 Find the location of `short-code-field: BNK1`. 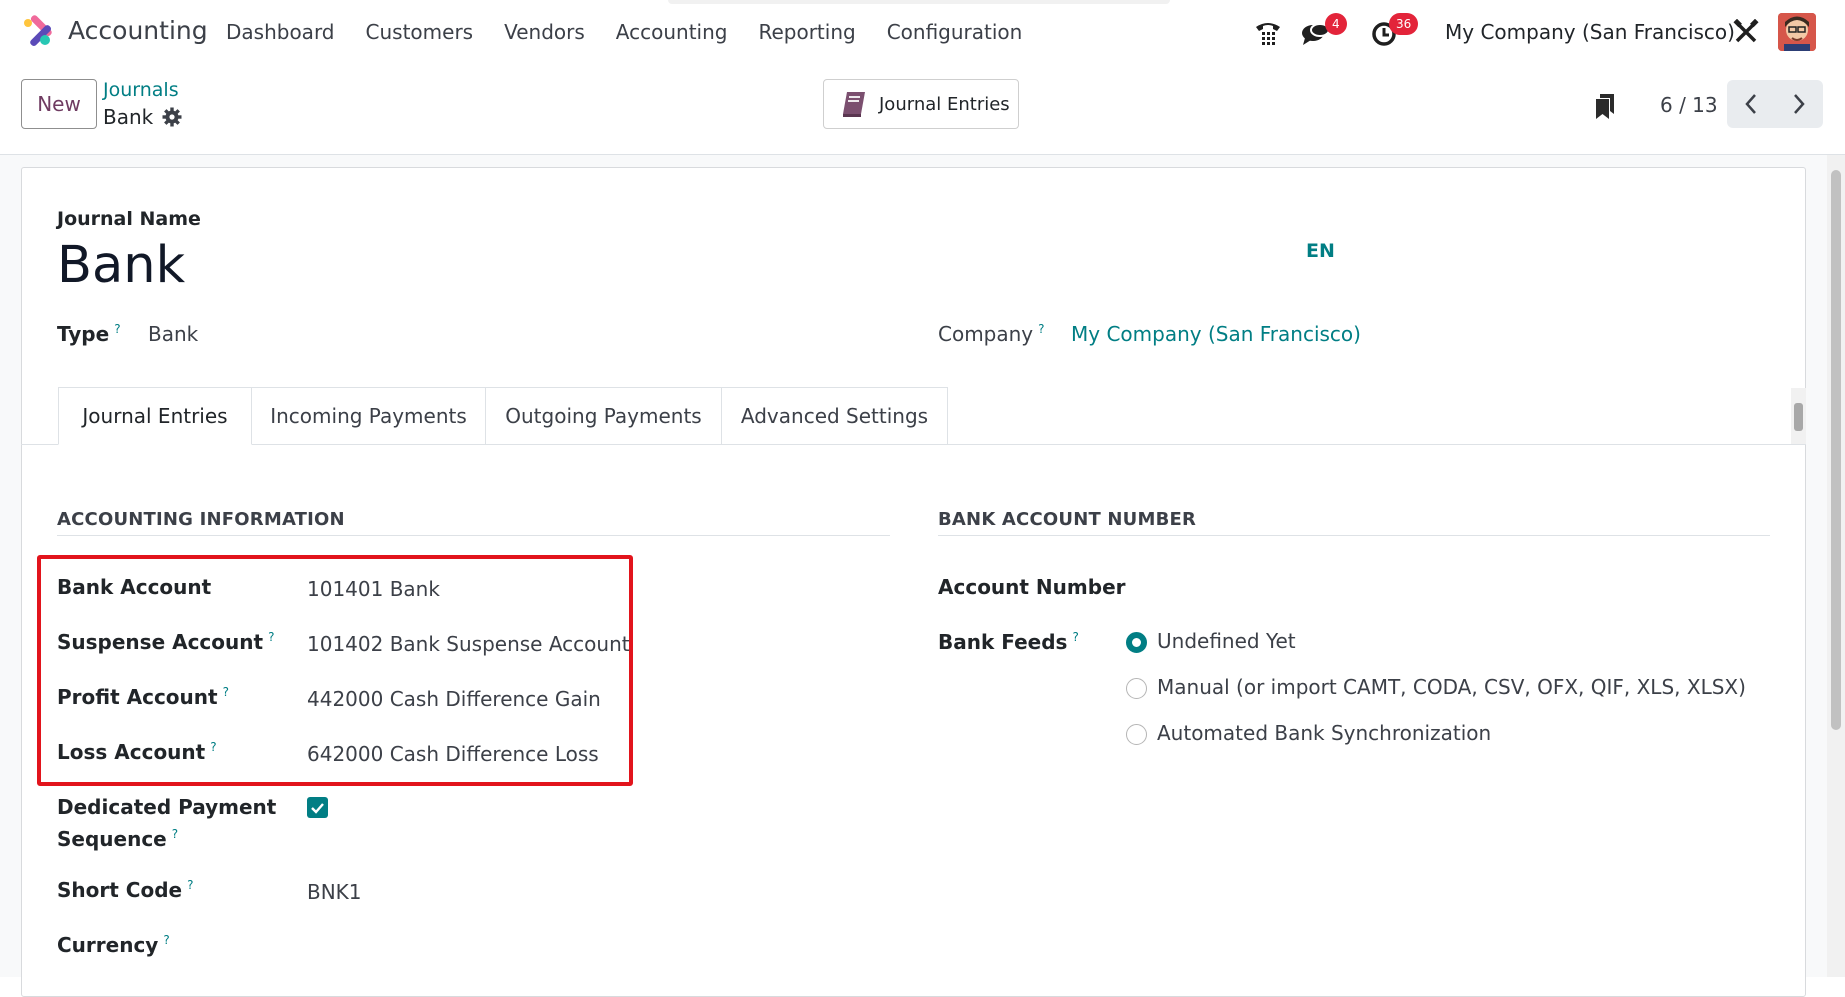

short-code-field: BNK1 is located at coordinates (334, 892).